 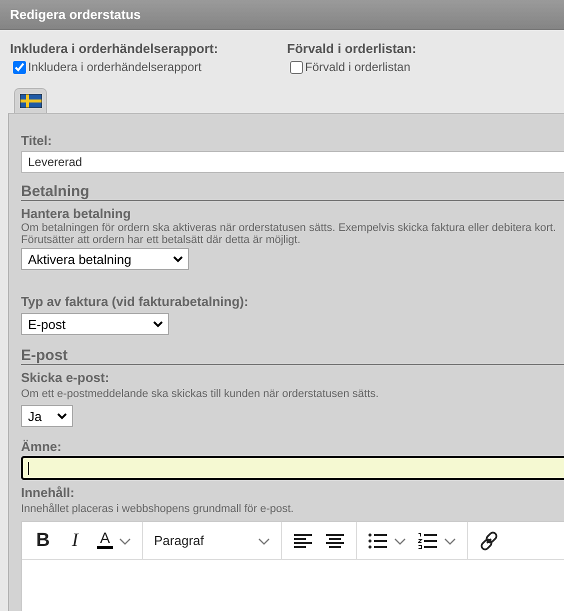 I want to click on link-icon, so click(x=489, y=540).